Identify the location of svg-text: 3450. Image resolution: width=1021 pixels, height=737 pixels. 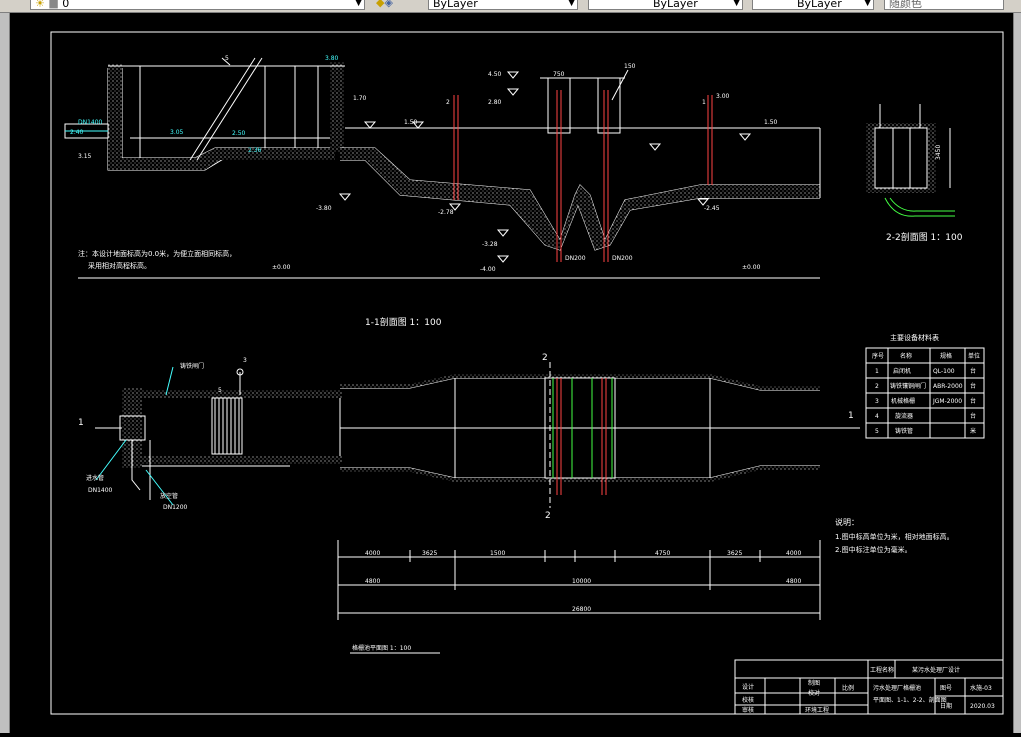
(938, 152).